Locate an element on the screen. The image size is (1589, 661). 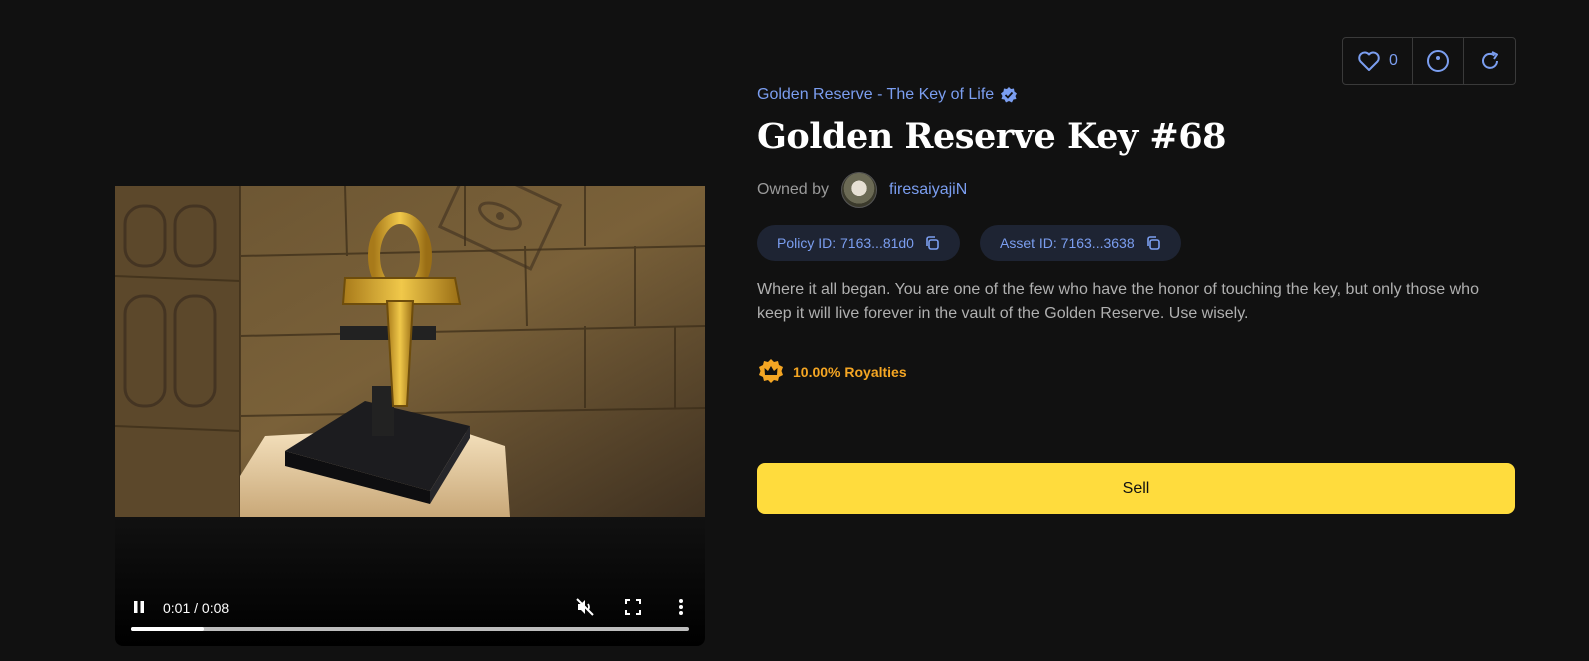
fullscreen-icon is located at coordinates (633, 607).